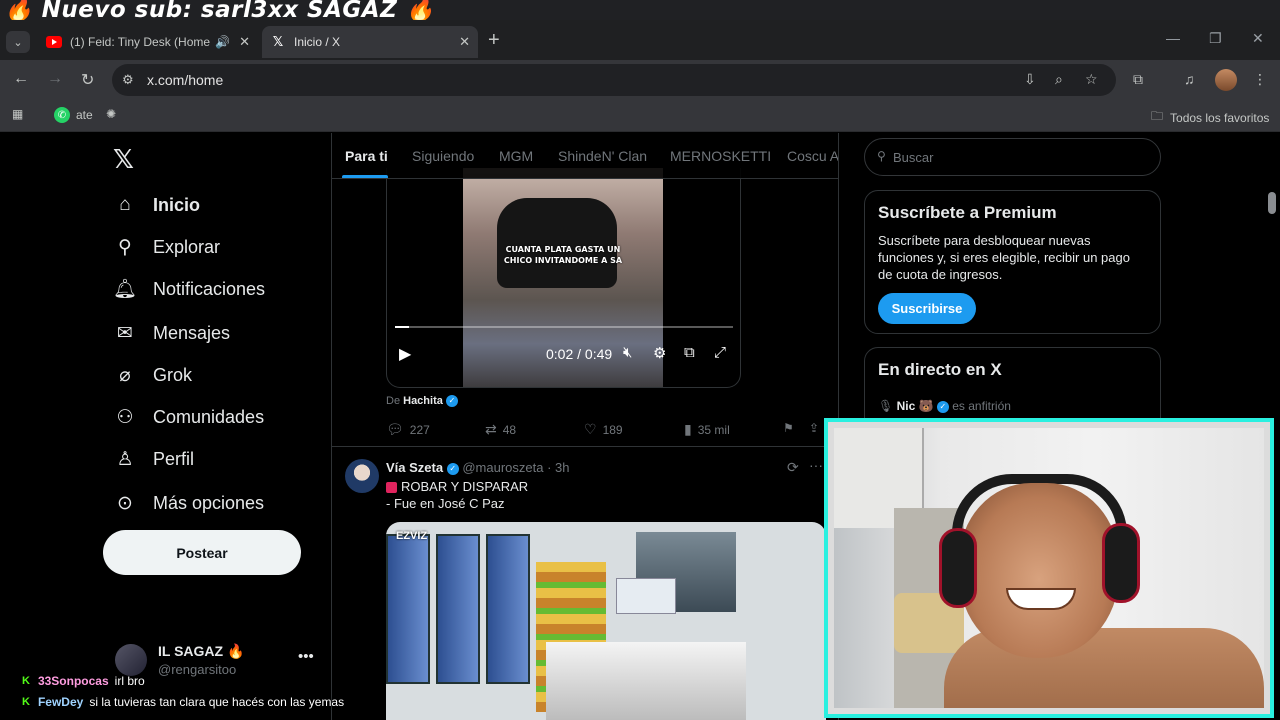 The width and height of the screenshot is (1280, 720). What do you see at coordinates (602, 156) in the screenshot?
I see `tab-shinden-clan: ShindeN' Clan` at bounding box center [602, 156].